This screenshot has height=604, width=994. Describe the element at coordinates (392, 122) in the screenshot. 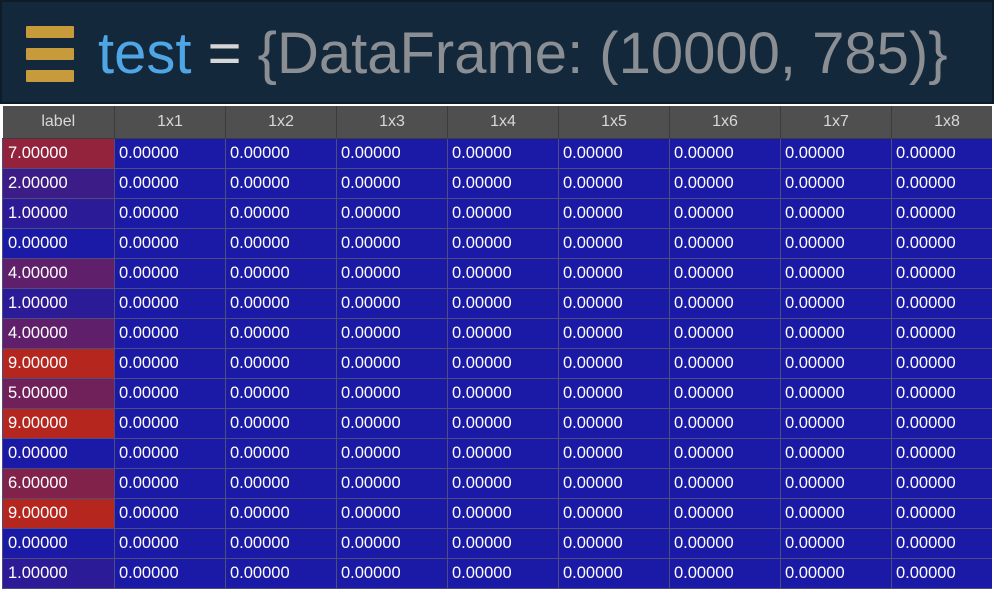

I see `column-header-1x3: 1x3` at that location.